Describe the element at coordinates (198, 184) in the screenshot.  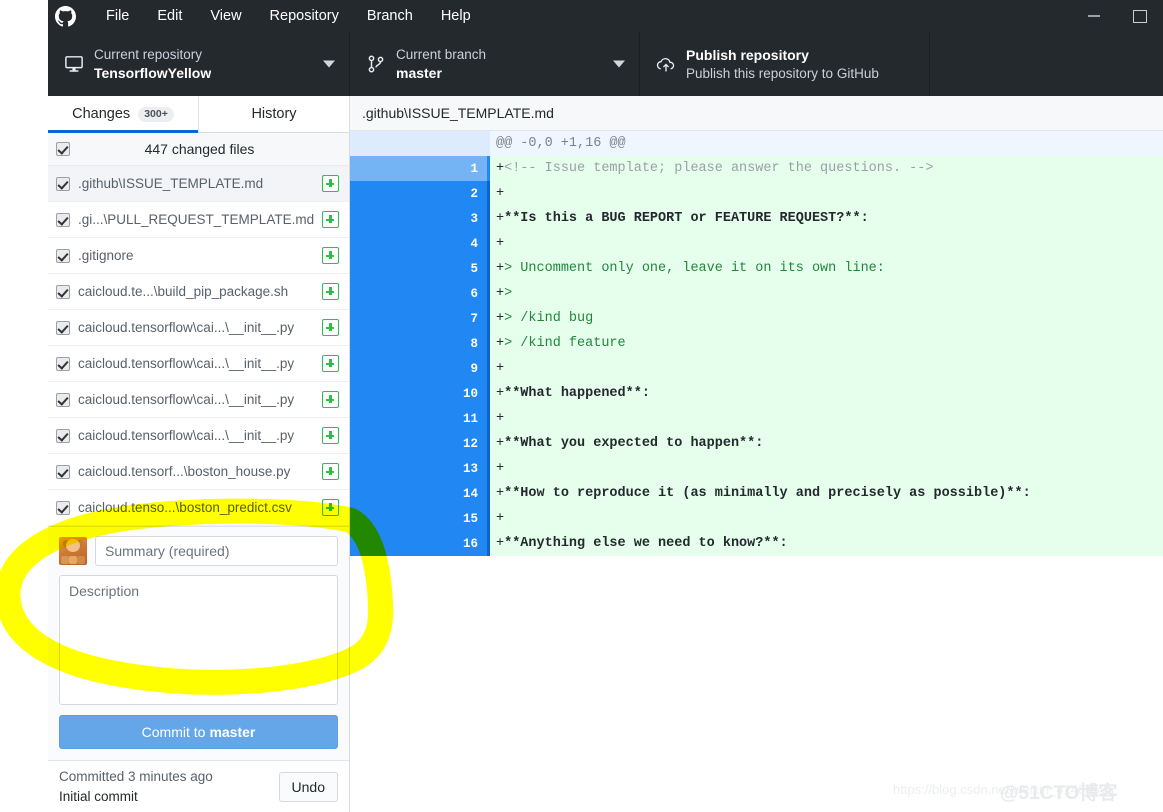
I see `file-row: .github\ISSUE_TEMPLATE.md` at that location.